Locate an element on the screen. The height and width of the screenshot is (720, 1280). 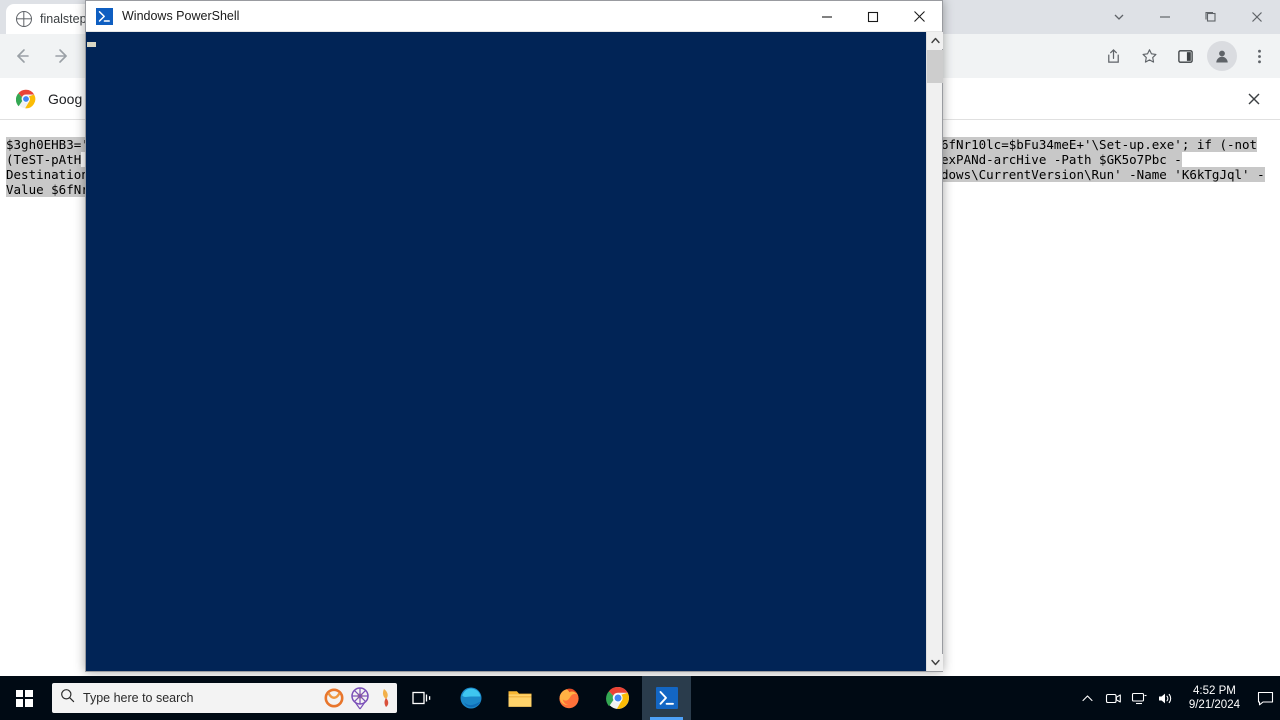
scrollbar-thumb is located at coordinates (935, 66).